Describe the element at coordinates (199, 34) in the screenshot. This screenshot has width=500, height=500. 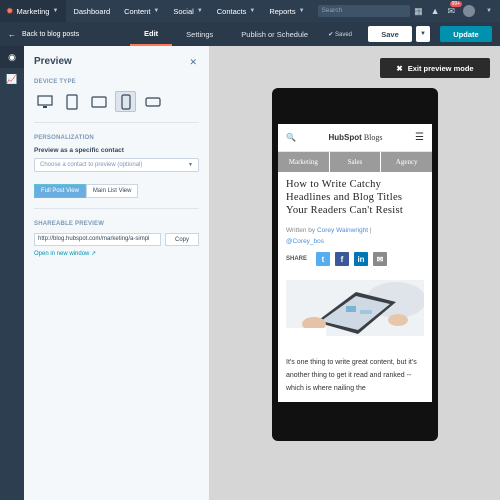
I see `tab-settings: Settings` at that location.